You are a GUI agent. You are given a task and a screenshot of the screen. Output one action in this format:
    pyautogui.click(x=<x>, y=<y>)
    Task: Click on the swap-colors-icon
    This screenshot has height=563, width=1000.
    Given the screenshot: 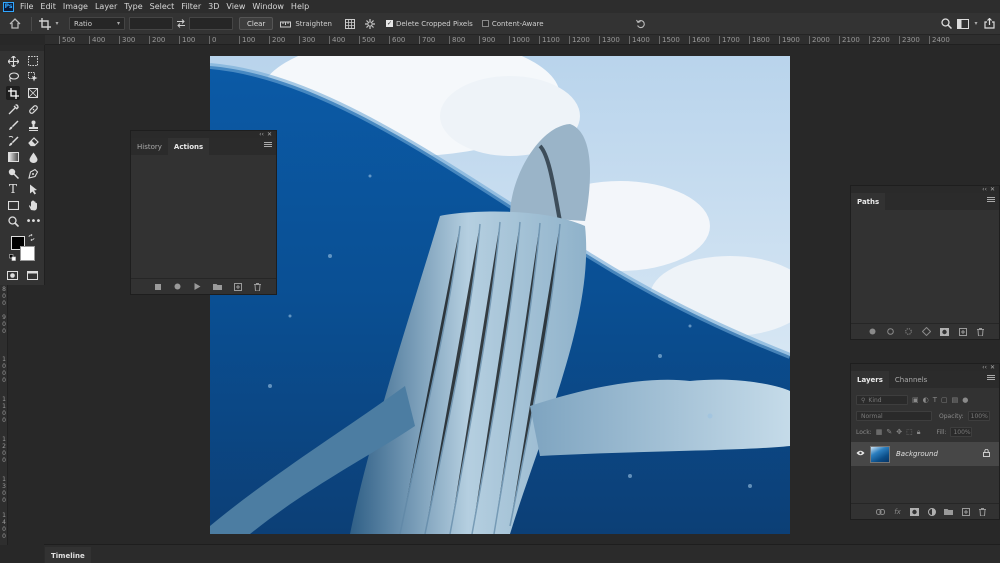 What is the action you would take?
    pyautogui.click(x=31, y=237)
    